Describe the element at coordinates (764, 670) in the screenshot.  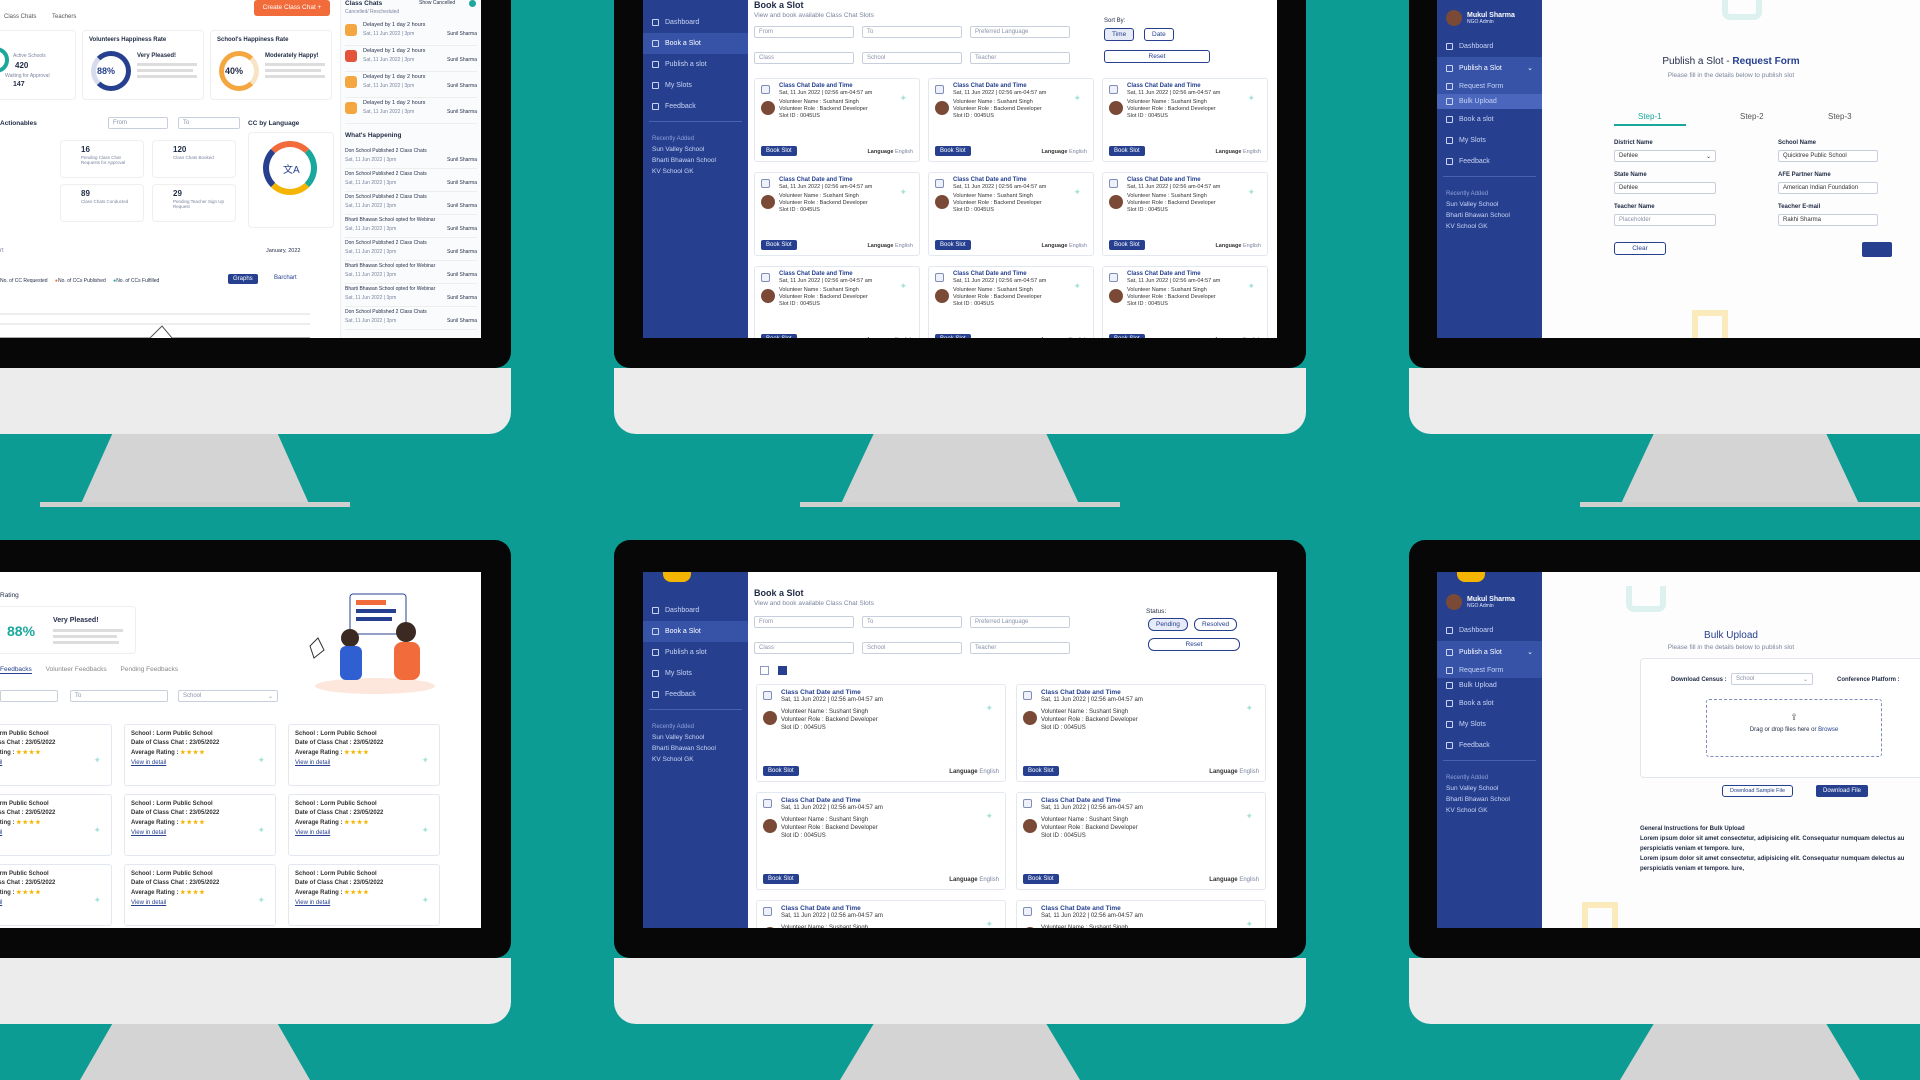
I see `grid-view-icon` at that location.